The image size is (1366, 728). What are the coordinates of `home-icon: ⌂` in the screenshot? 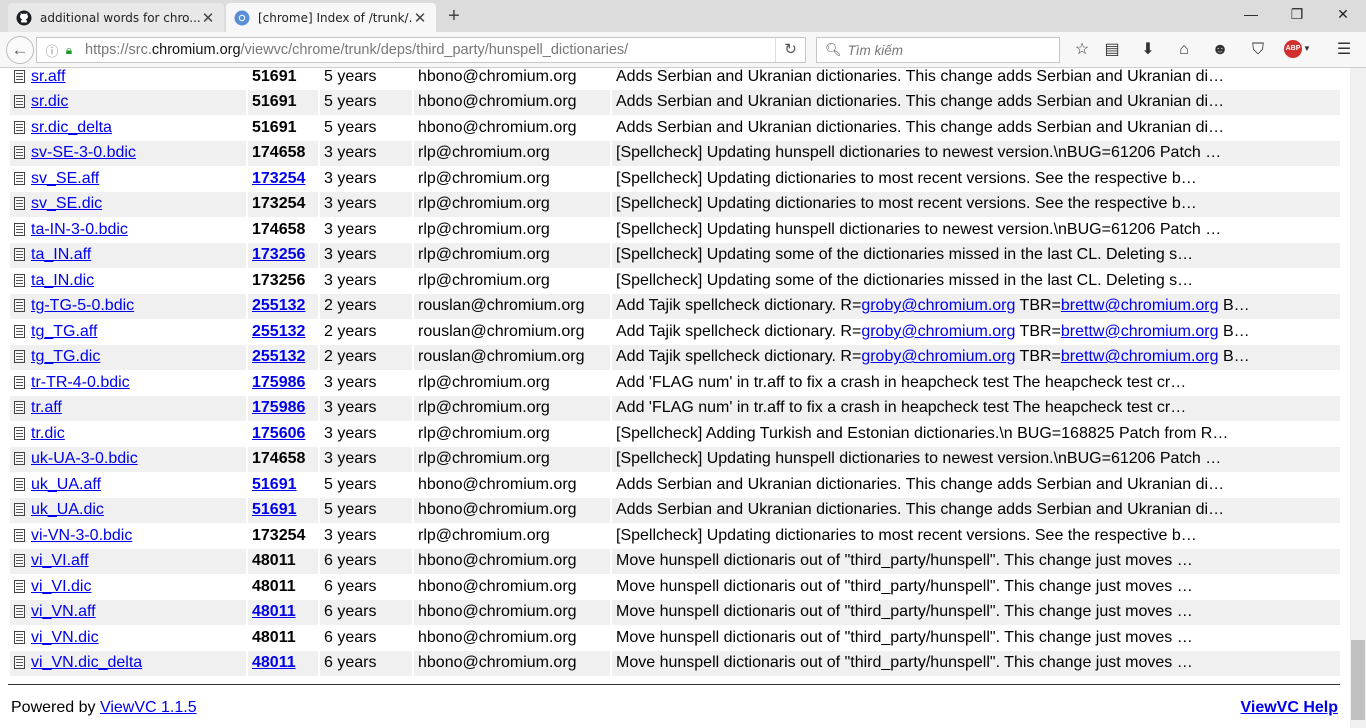 It's located at (1184, 50).